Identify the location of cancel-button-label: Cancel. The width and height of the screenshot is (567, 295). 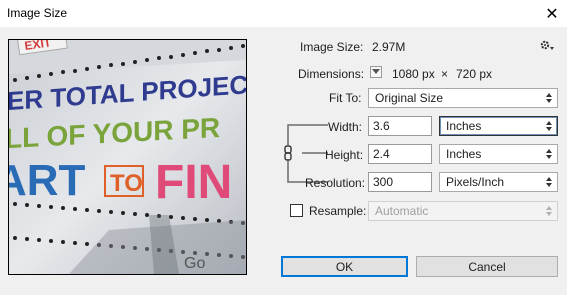
(487, 266).